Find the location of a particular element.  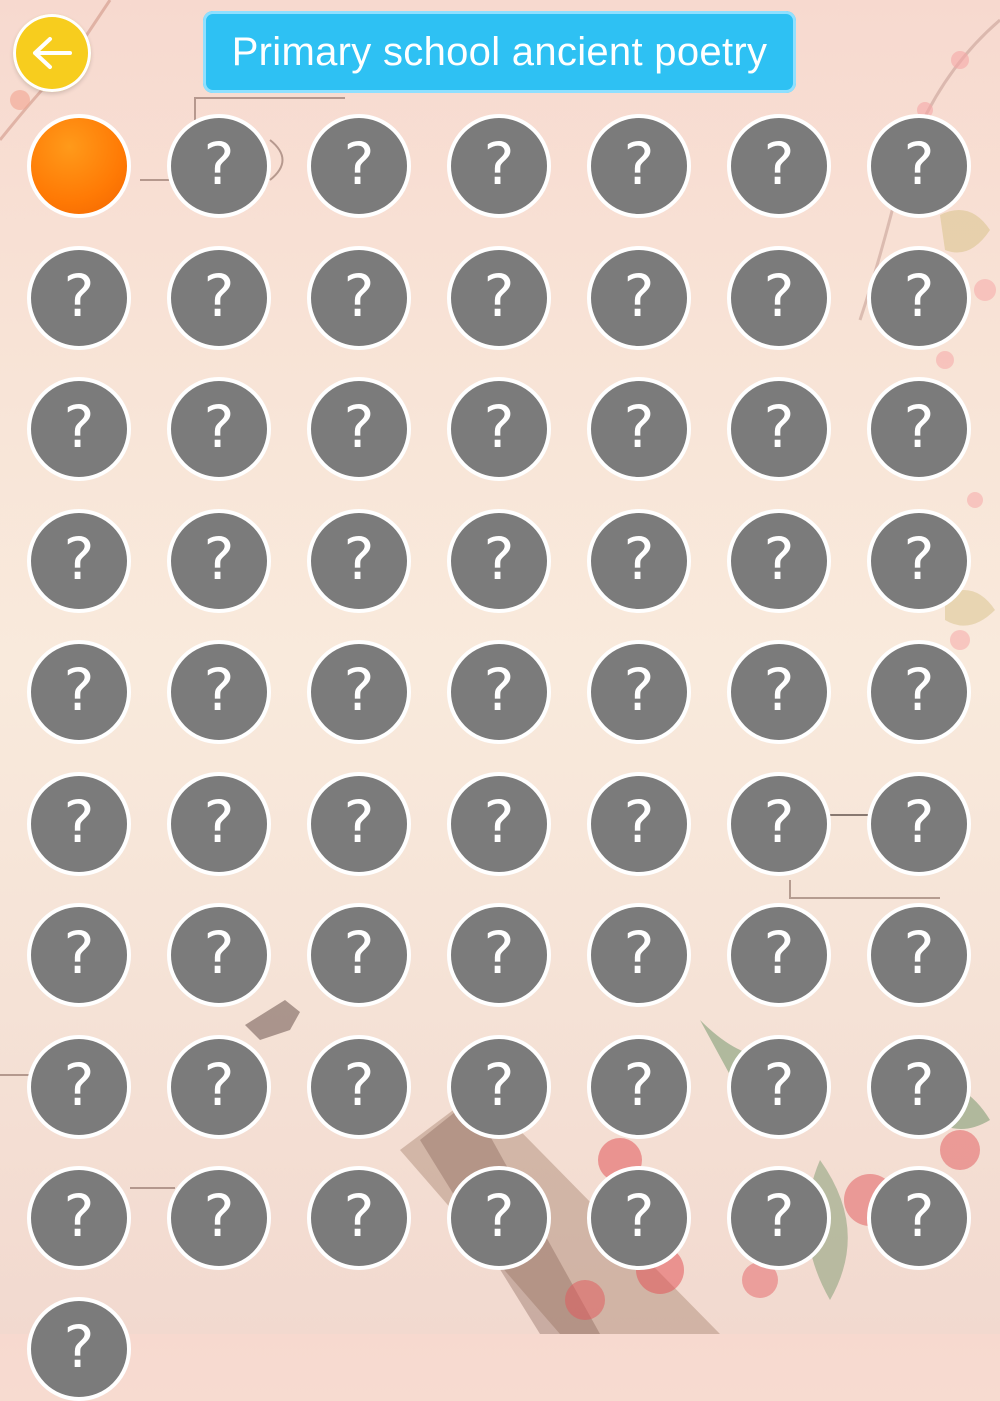

back-button is located at coordinates (52, 53).